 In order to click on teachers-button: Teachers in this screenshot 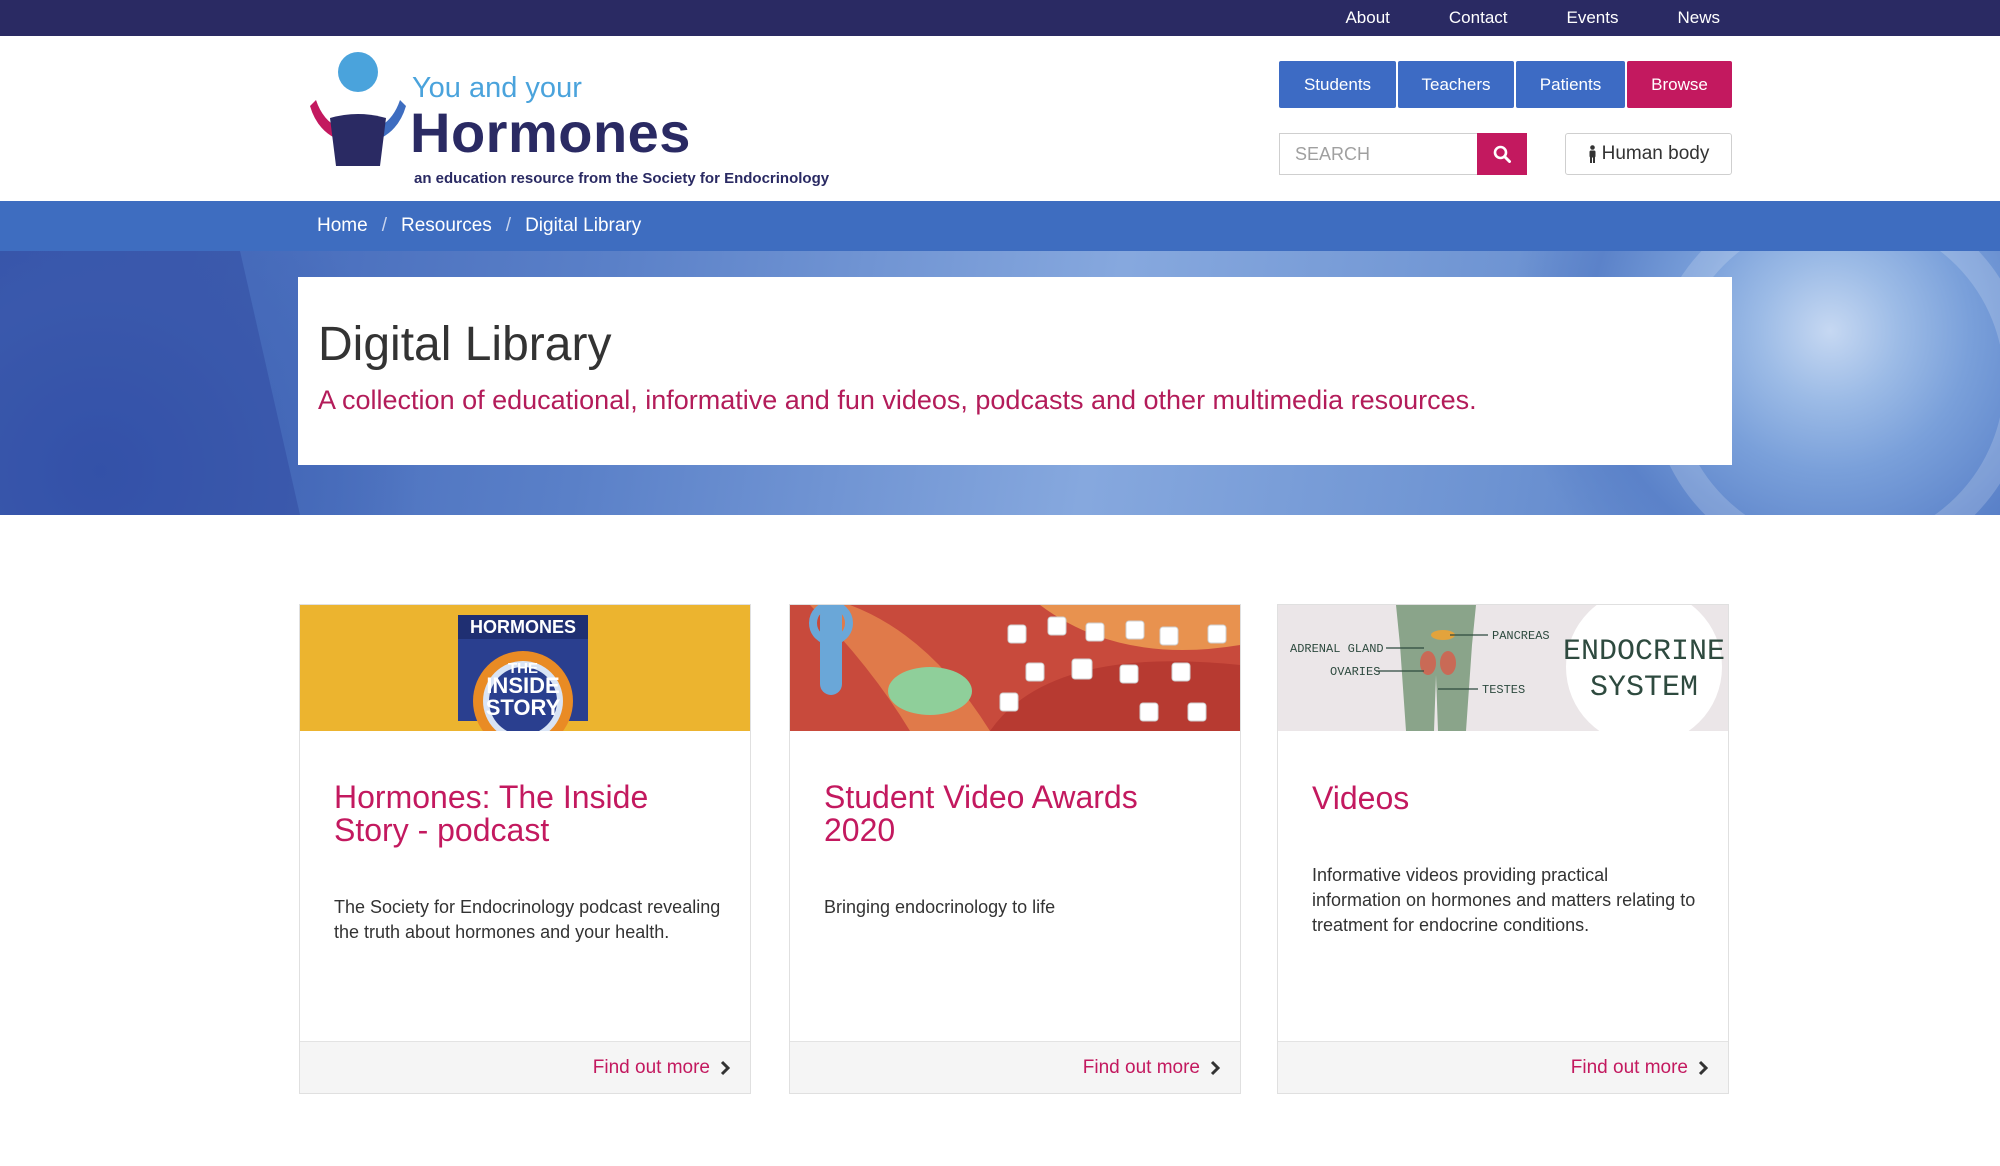, I will do `click(1456, 84)`.